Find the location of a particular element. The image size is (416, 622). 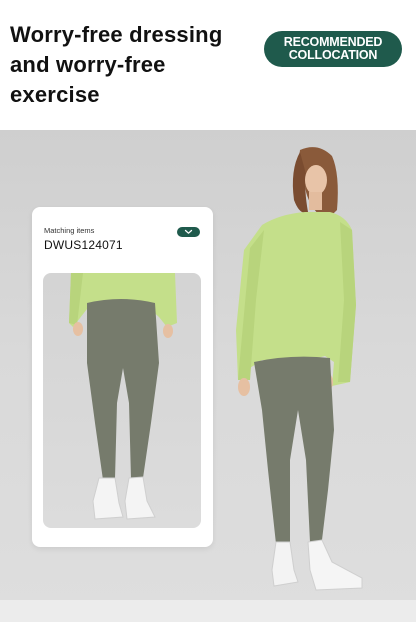

headline-line-1: Worry-free dressing is located at coordinates (116, 34).